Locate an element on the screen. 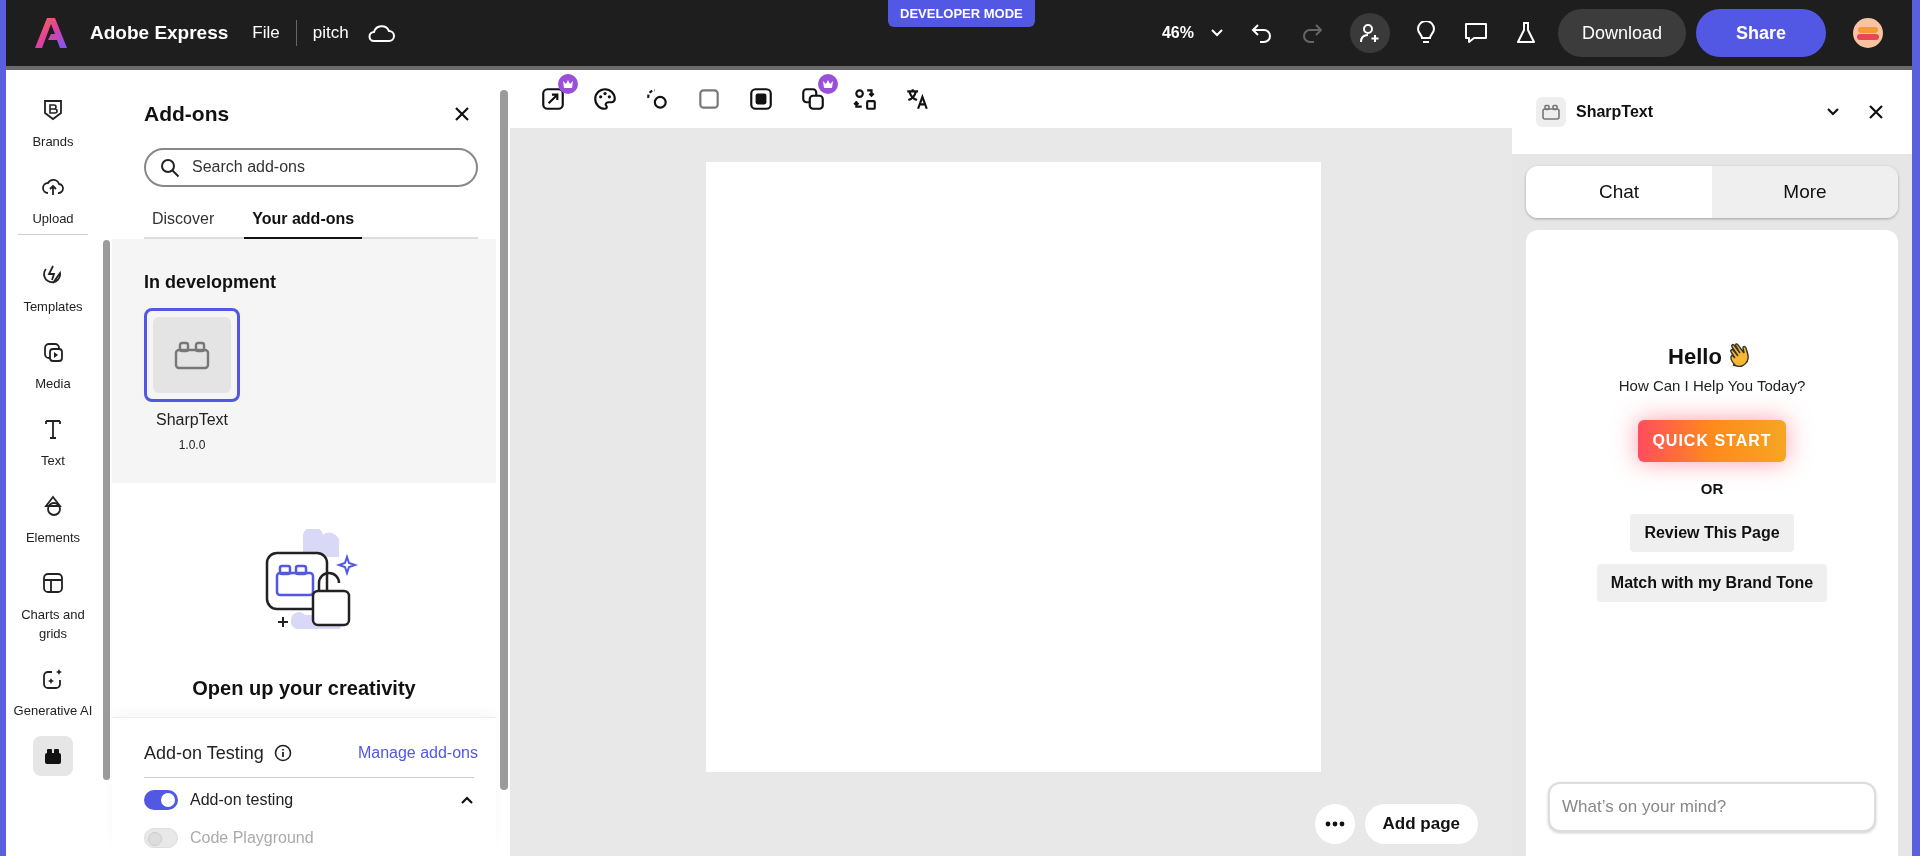 This screenshot has width=1920, height=856. tab: More is located at coordinates (1805, 192).